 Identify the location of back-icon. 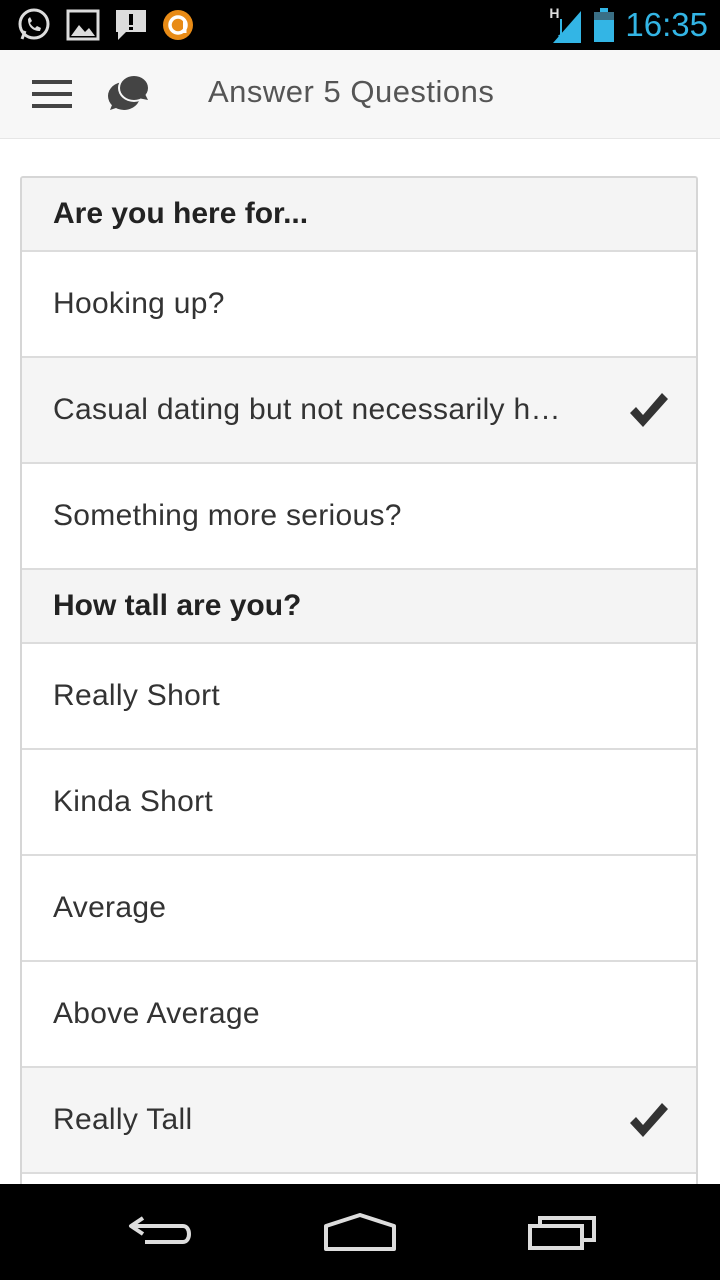
(160, 1230).